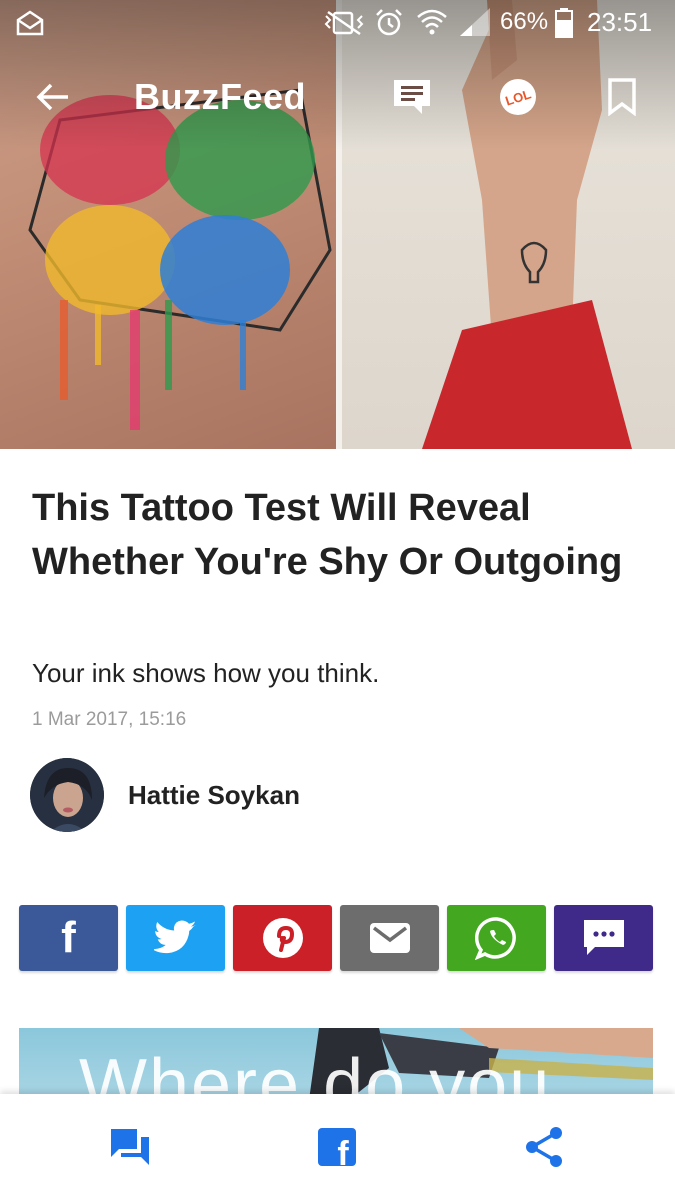 The height and width of the screenshot is (1200, 675). I want to click on bottom-action-bar: f, so click(337, 1147).